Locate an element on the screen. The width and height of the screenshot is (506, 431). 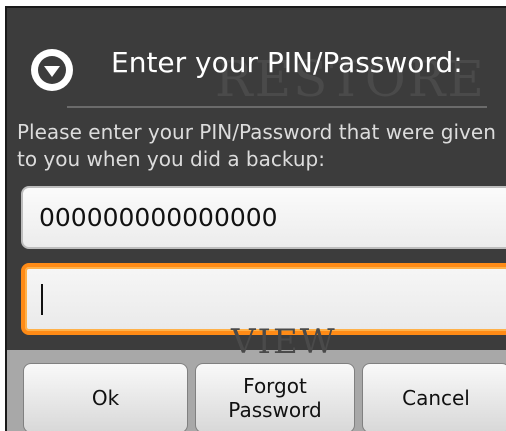
ok-button: Ok is located at coordinates (105, 397).